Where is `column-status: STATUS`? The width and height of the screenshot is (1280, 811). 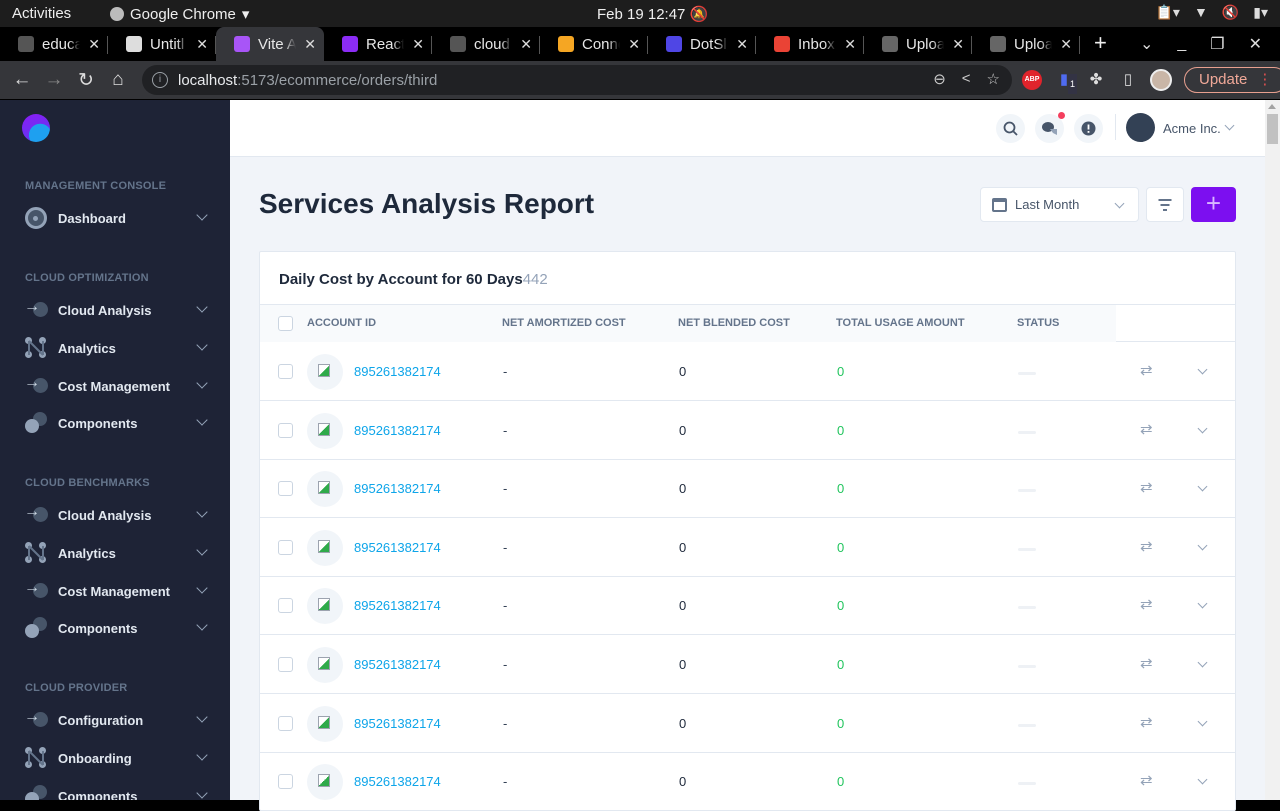 column-status: STATUS is located at coordinates (1038, 323).